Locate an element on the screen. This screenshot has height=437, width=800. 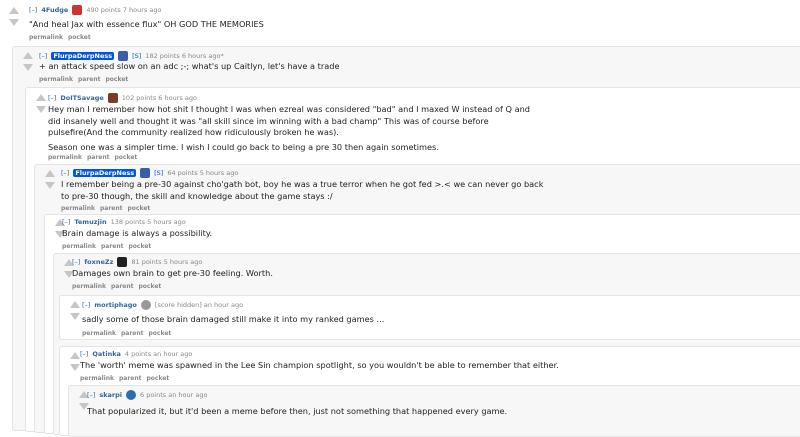
comment-score-time: [score hidden] an hour ago is located at coordinates (199, 305).